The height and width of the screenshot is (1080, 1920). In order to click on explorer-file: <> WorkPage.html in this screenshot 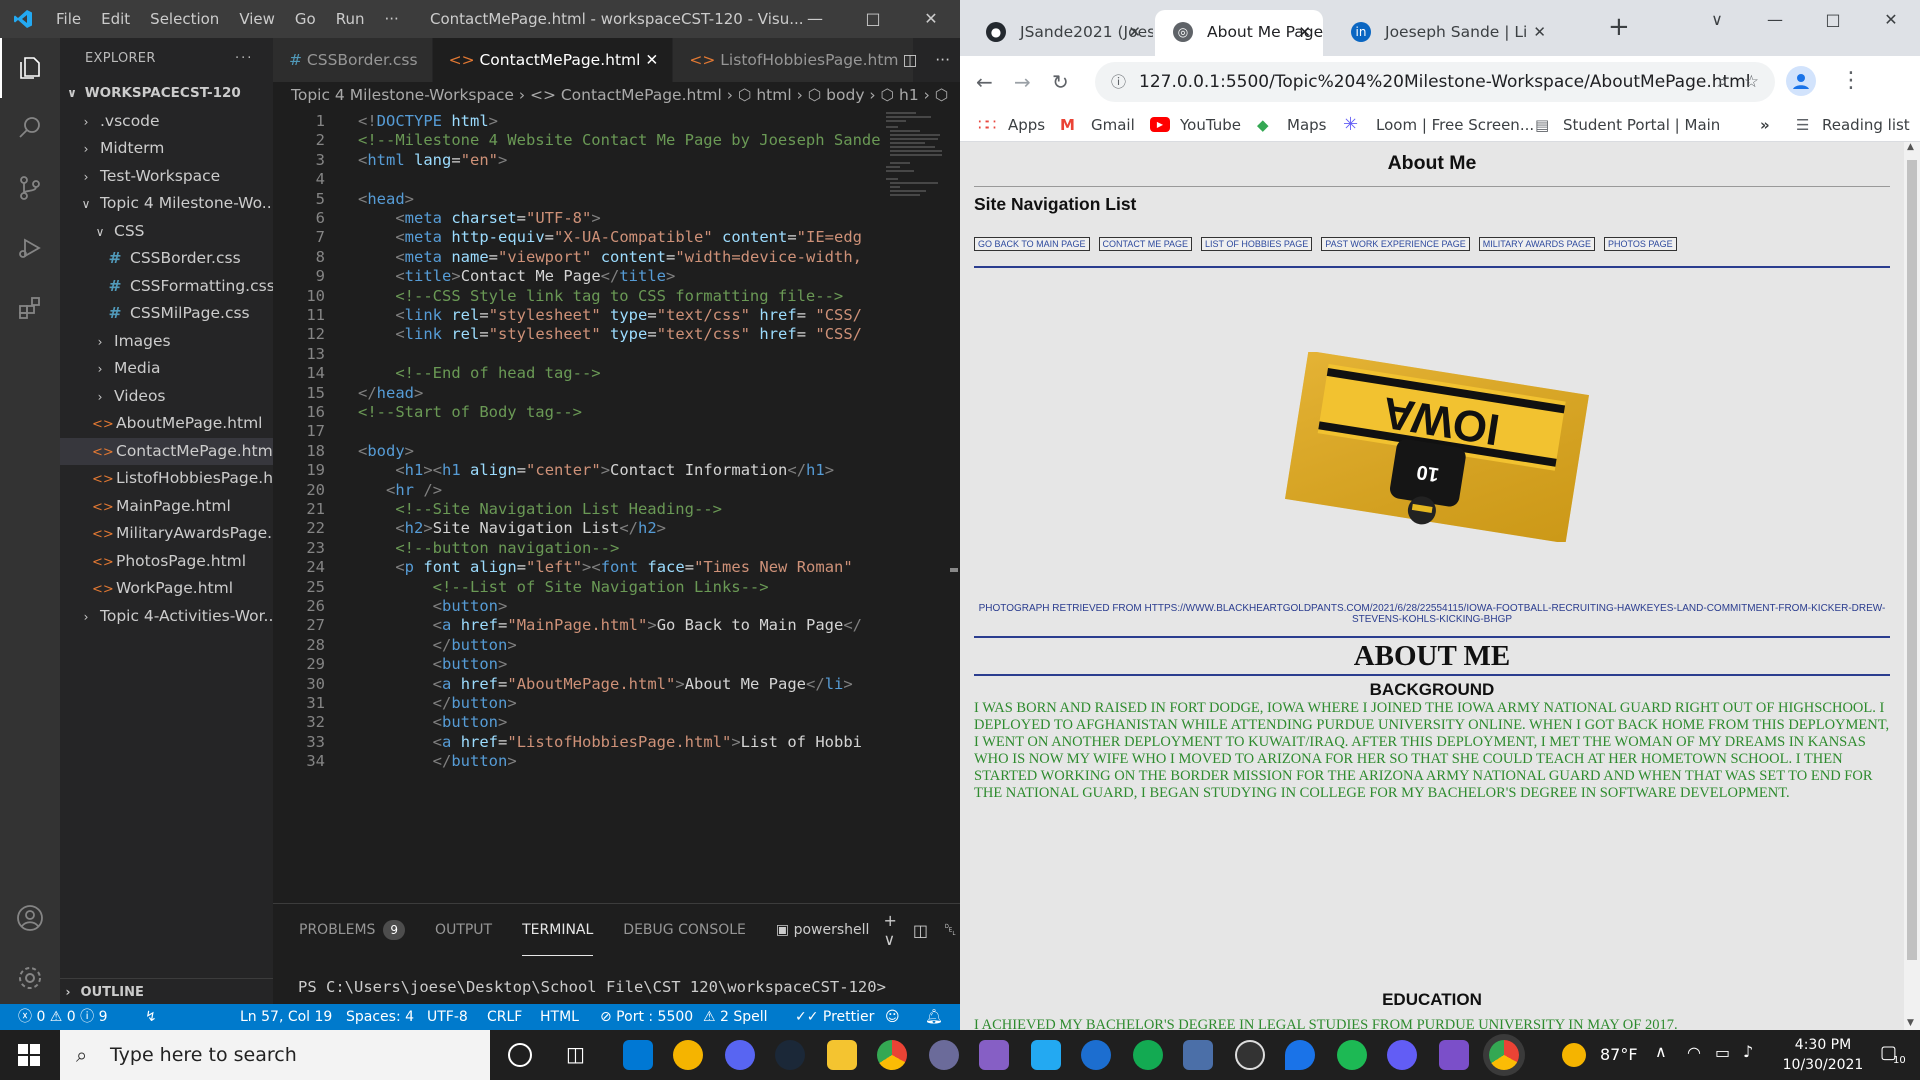, I will do `click(166, 589)`.